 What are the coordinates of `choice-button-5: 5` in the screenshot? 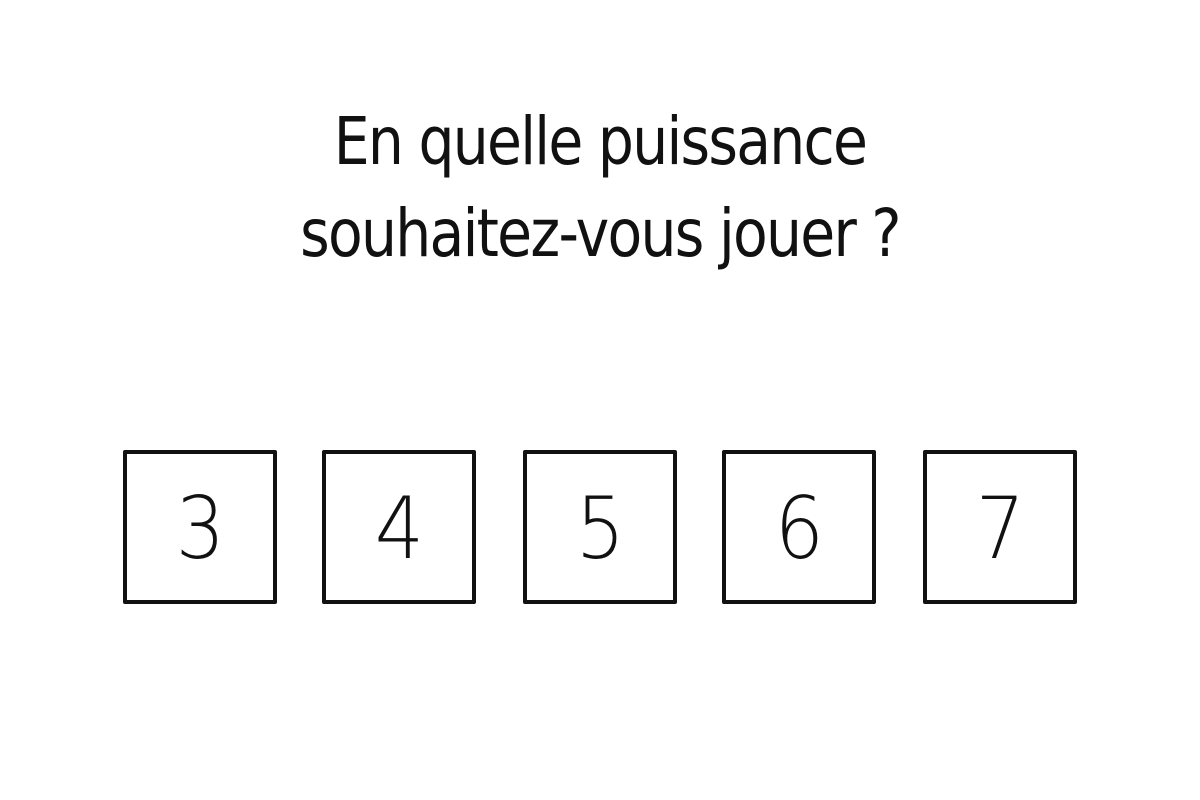 It's located at (600, 527).